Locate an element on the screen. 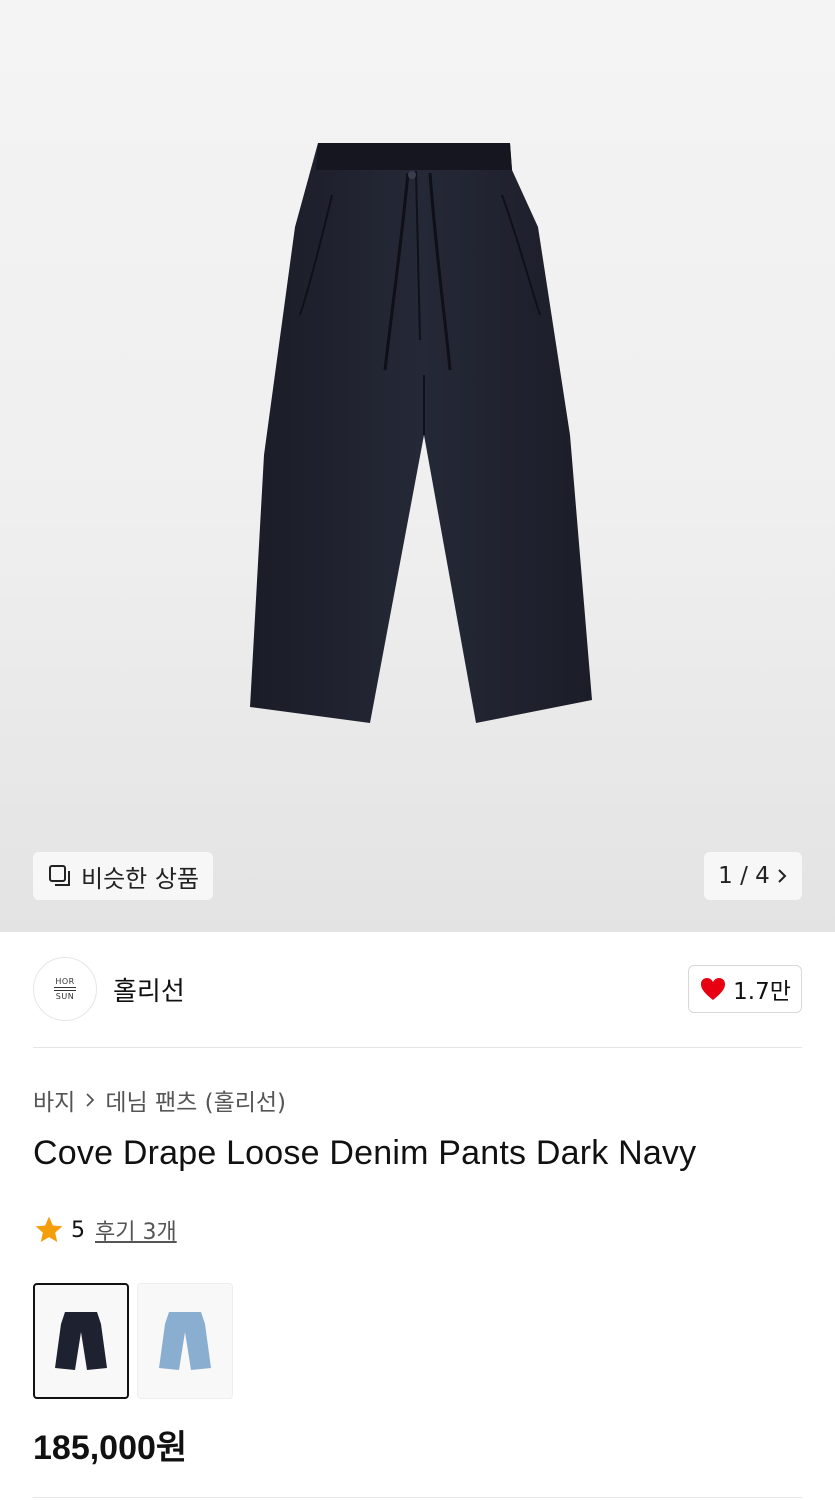 Image resolution: width=835 pixels, height=1500 pixels. product-title: Cove Drape Loose Denim Pants Dark Navy is located at coordinates (365, 1153).